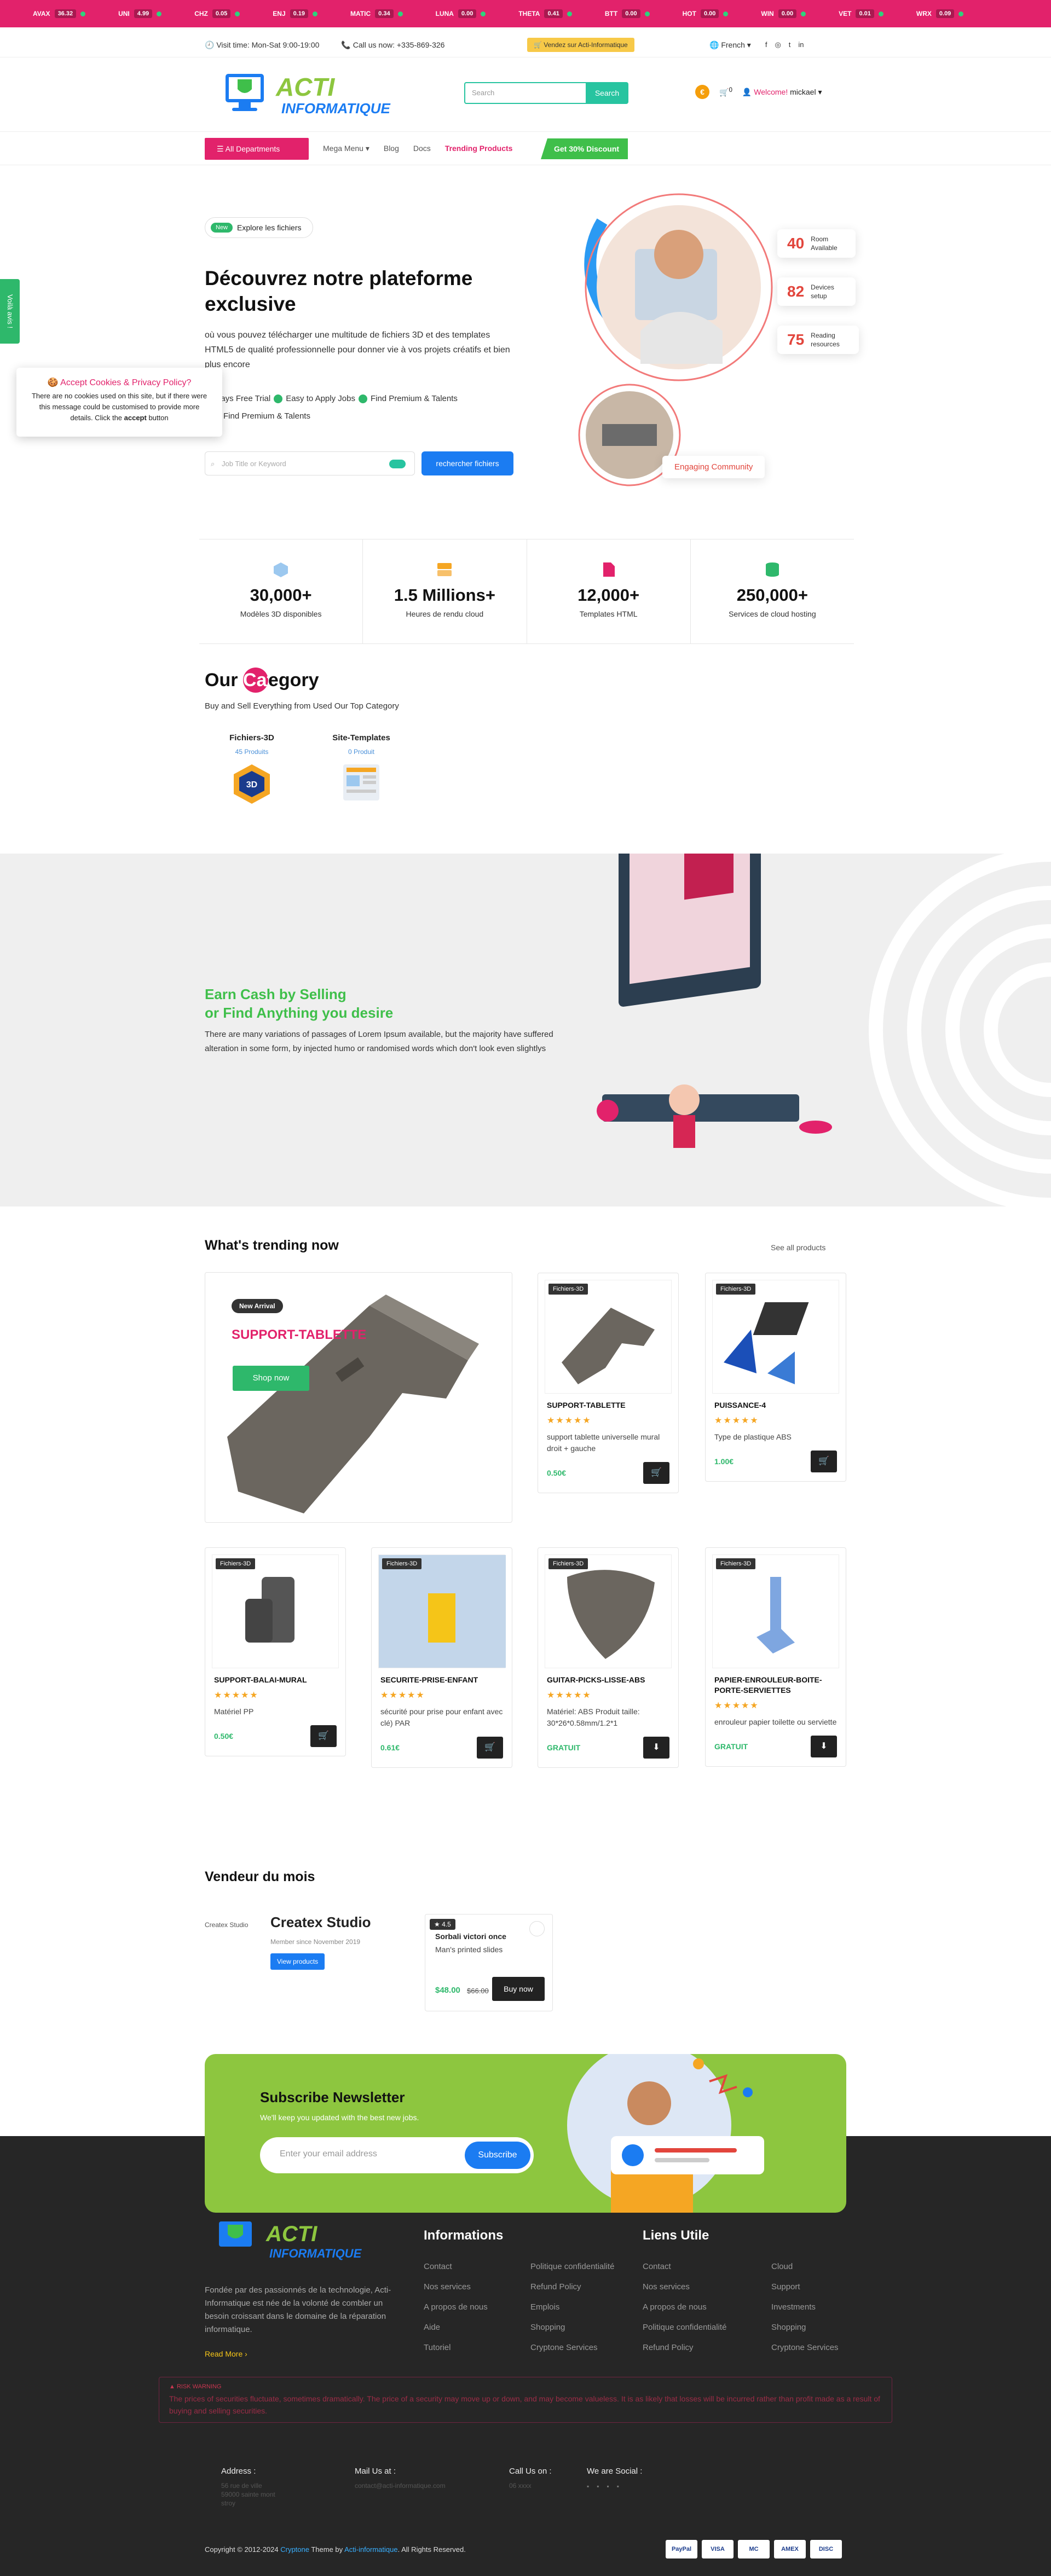 This screenshot has width=1051, height=2576. Describe the element at coordinates (384, 14) in the screenshot. I see `ticker-price: 0.34` at that location.